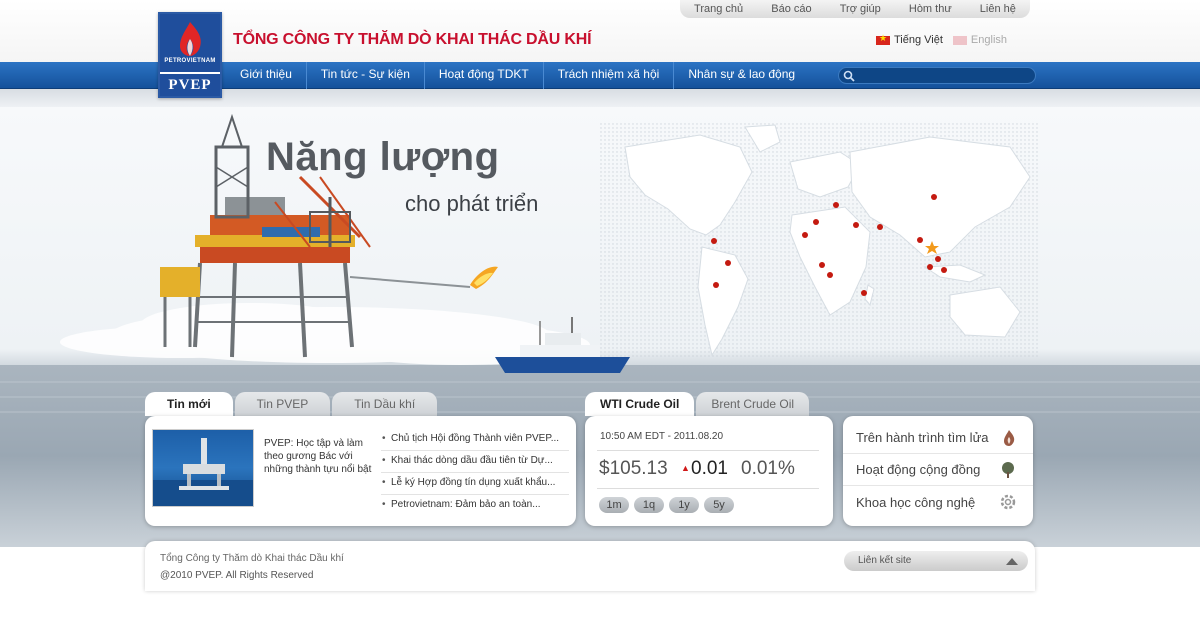 The width and height of the screenshot is (1200, 644). Describe the element at coordinates (918, 40) in the screenshot. I see `lang-vi-label: Tiếng Việt` at that location.